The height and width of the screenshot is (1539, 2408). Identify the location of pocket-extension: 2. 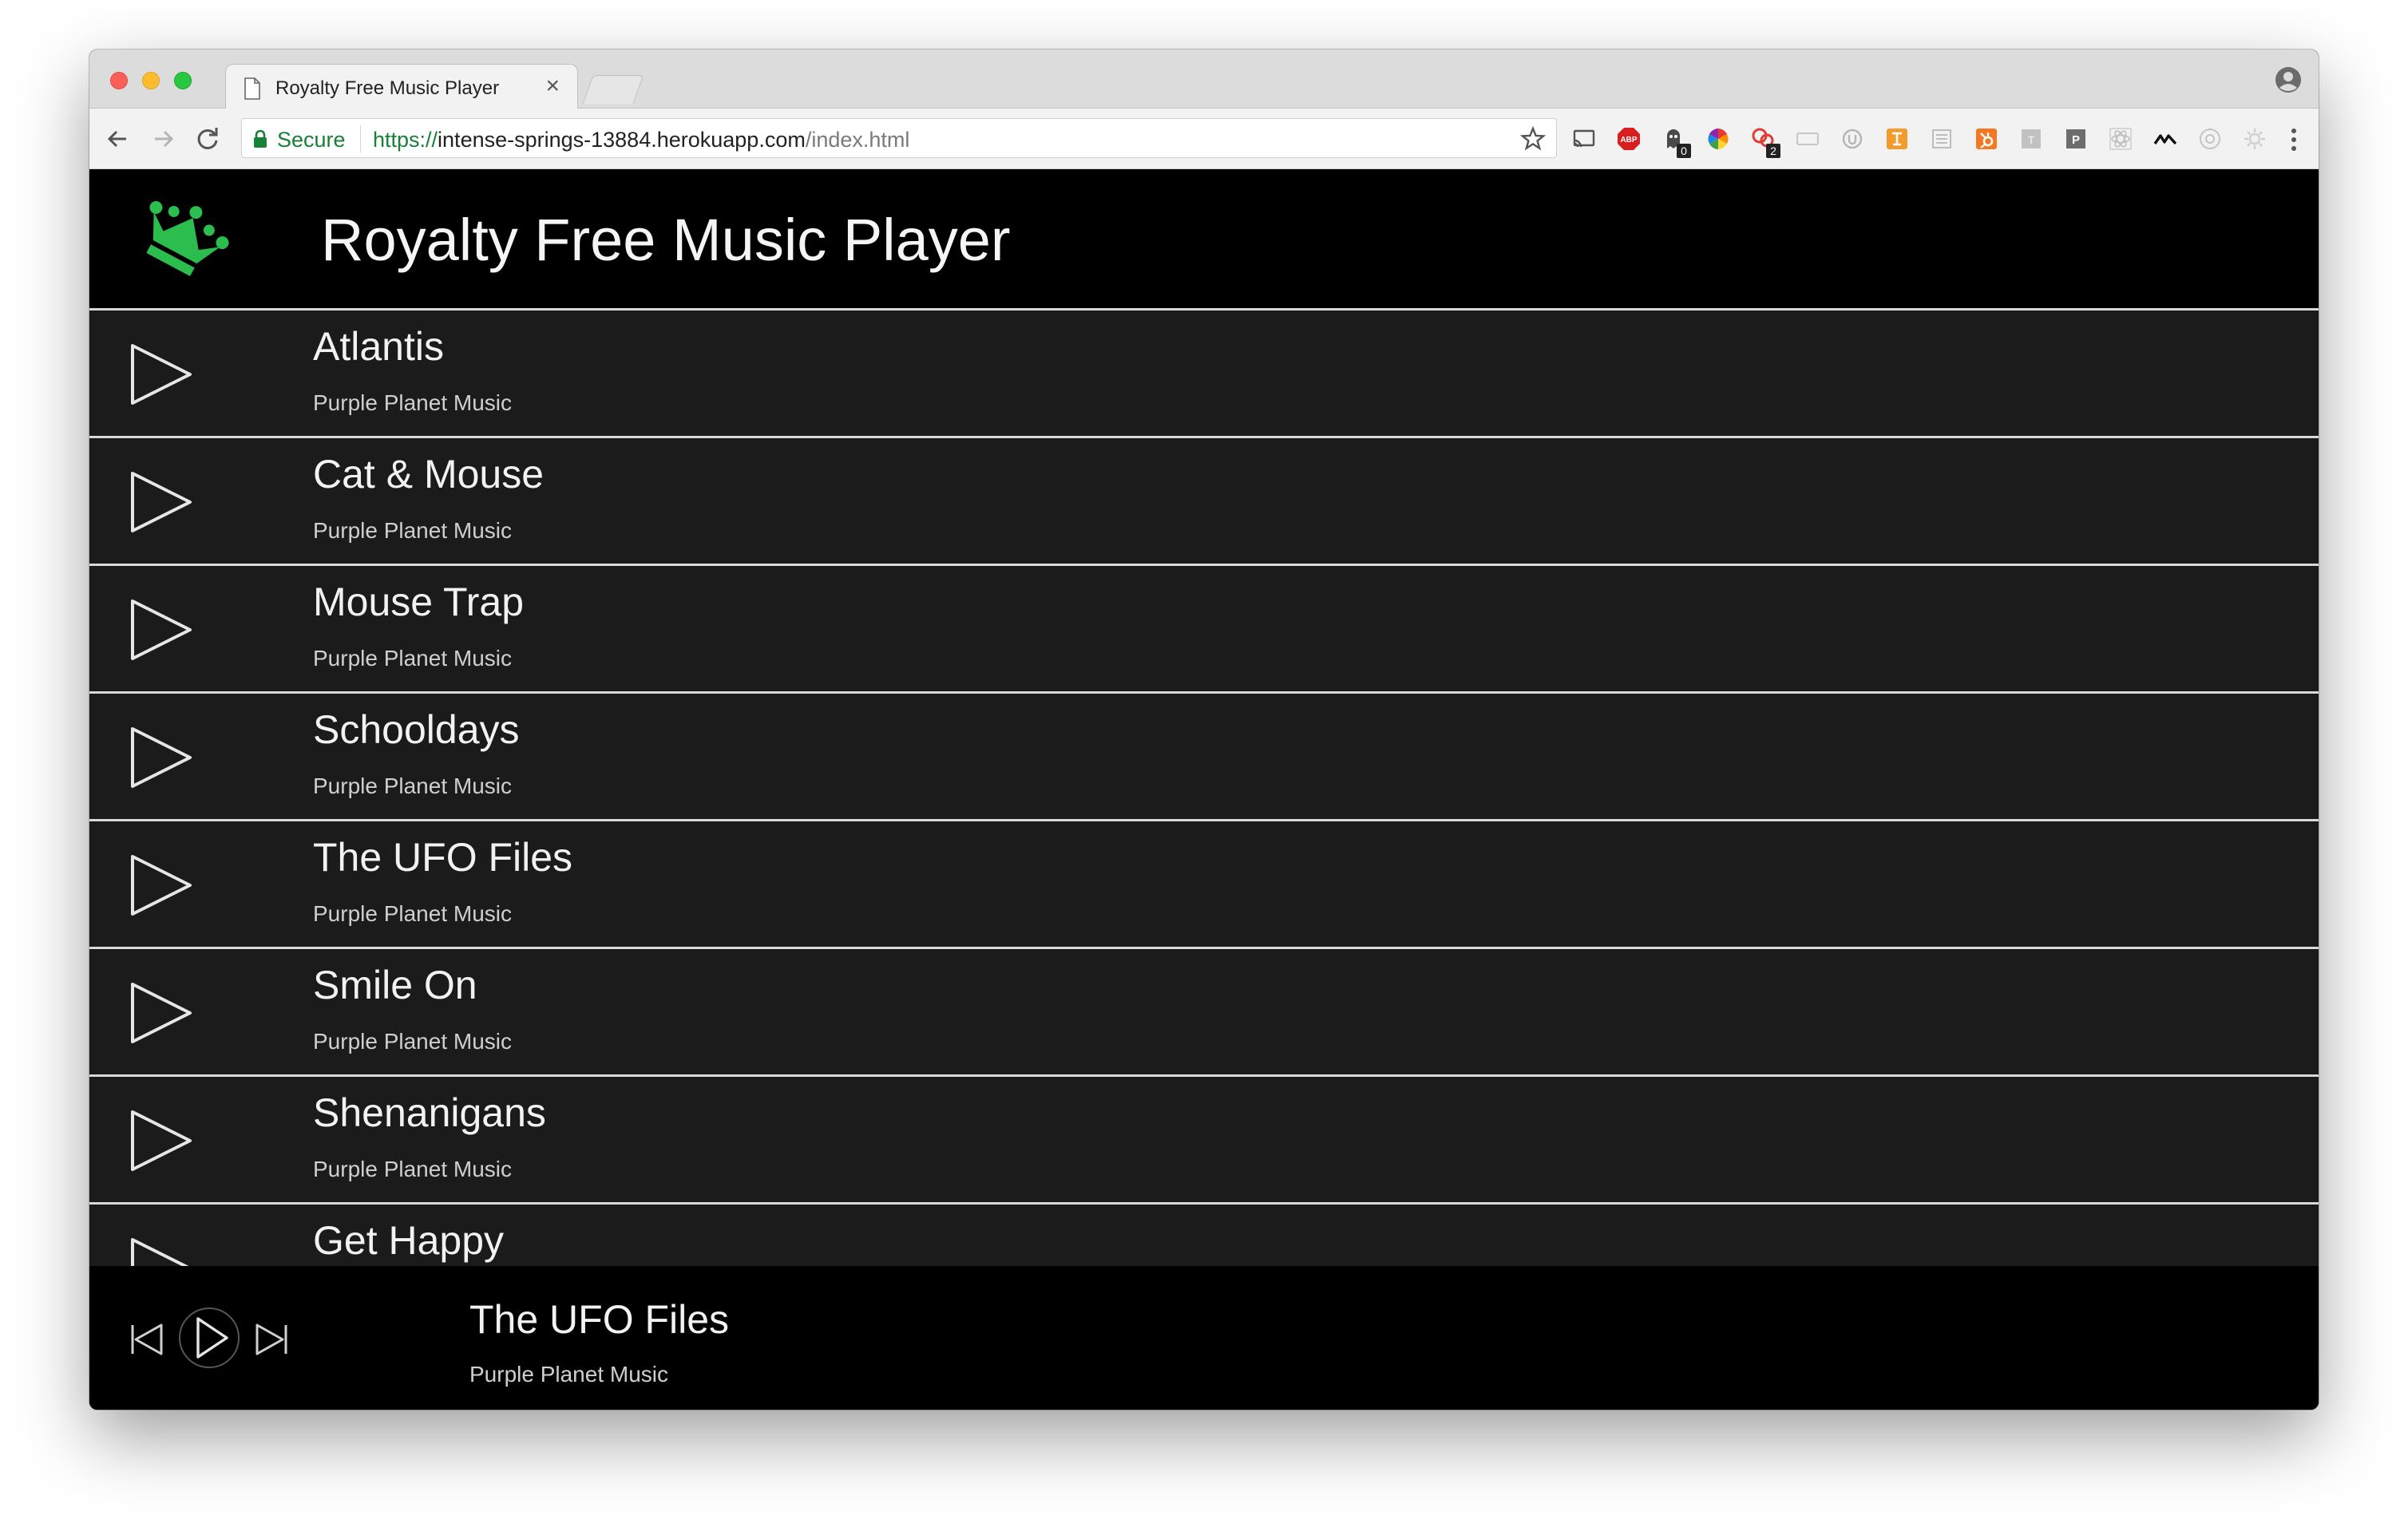
(1765, 142).